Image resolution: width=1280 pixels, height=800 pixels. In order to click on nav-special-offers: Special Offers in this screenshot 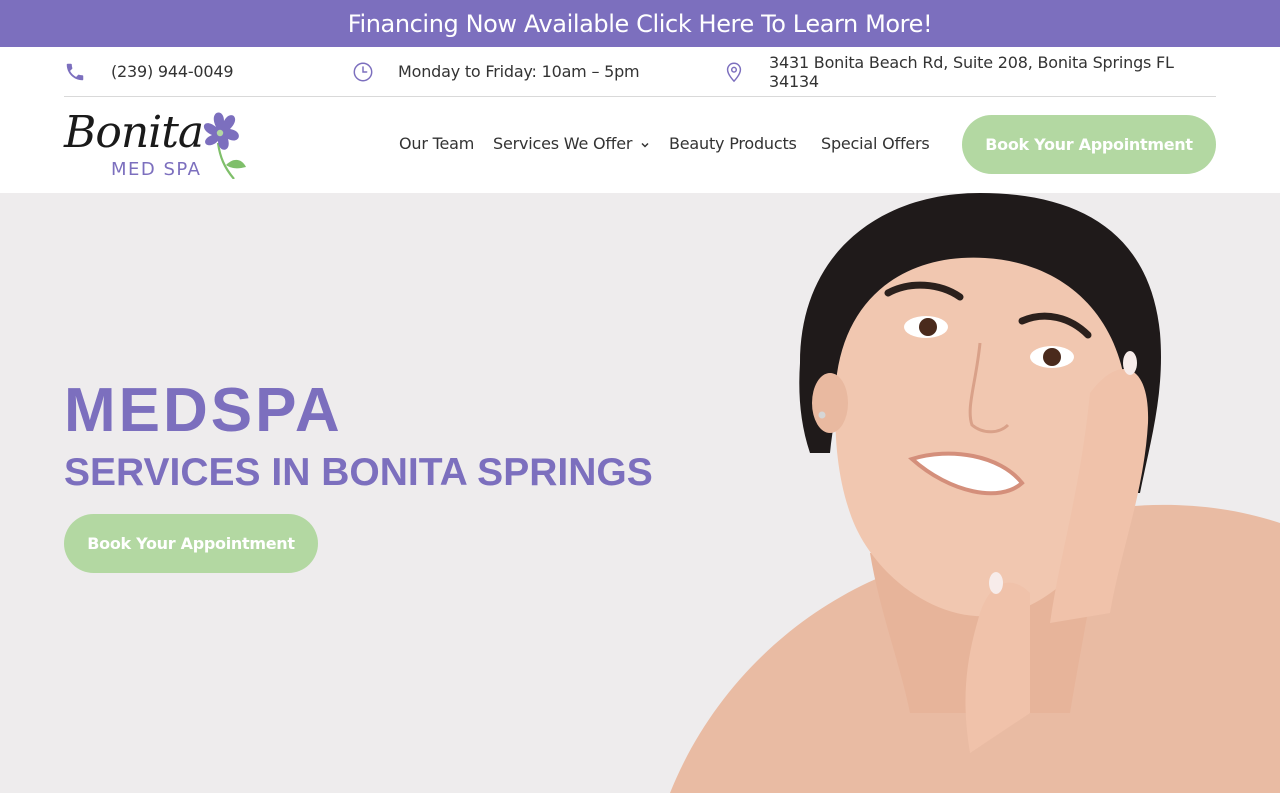, I will do `click(875, 143)`.